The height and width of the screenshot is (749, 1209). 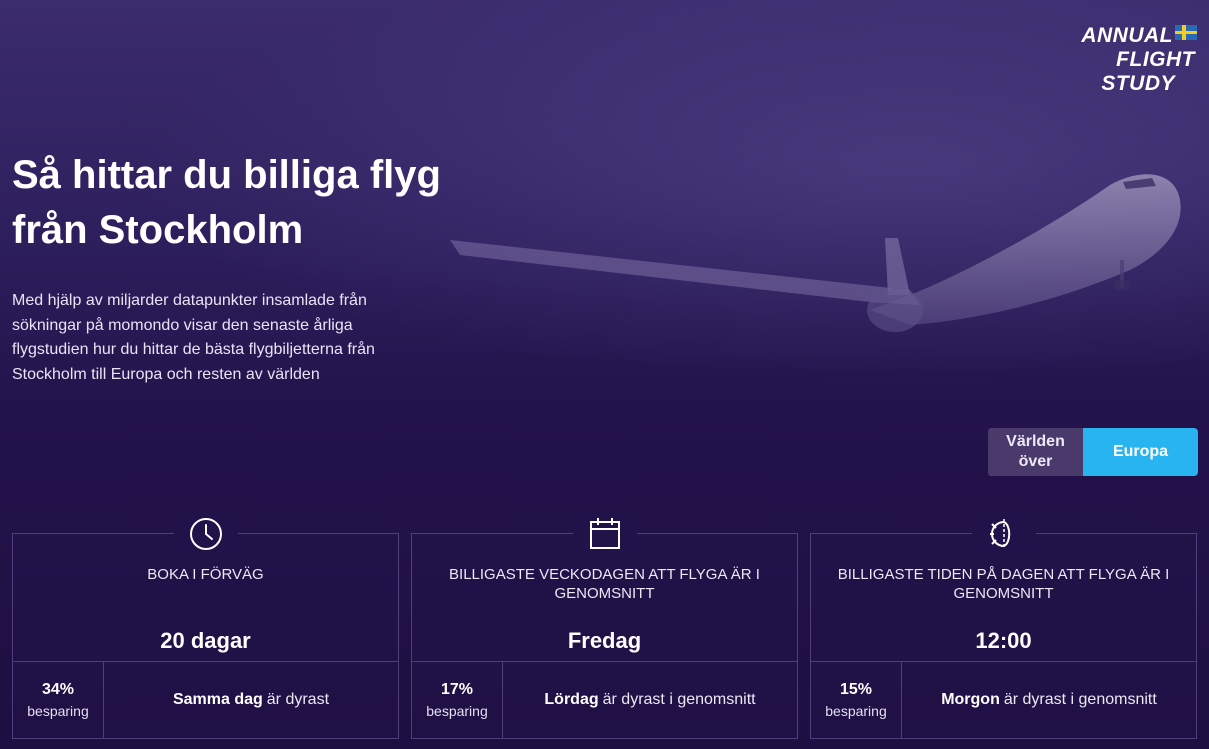 What do you see at coordinates (604, 640) in the screenshot?
I see `card-value: Fredag` at bounding box center [604, 640].